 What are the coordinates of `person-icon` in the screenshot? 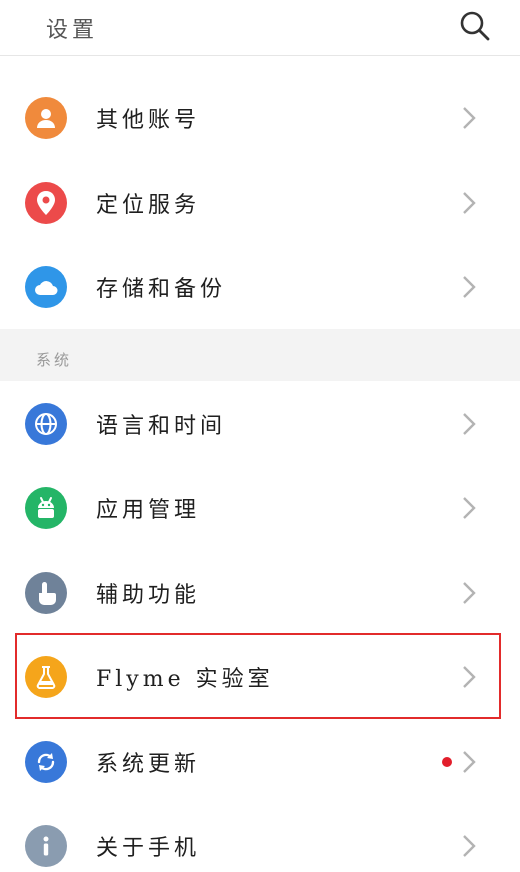 It's located at (46, 118).